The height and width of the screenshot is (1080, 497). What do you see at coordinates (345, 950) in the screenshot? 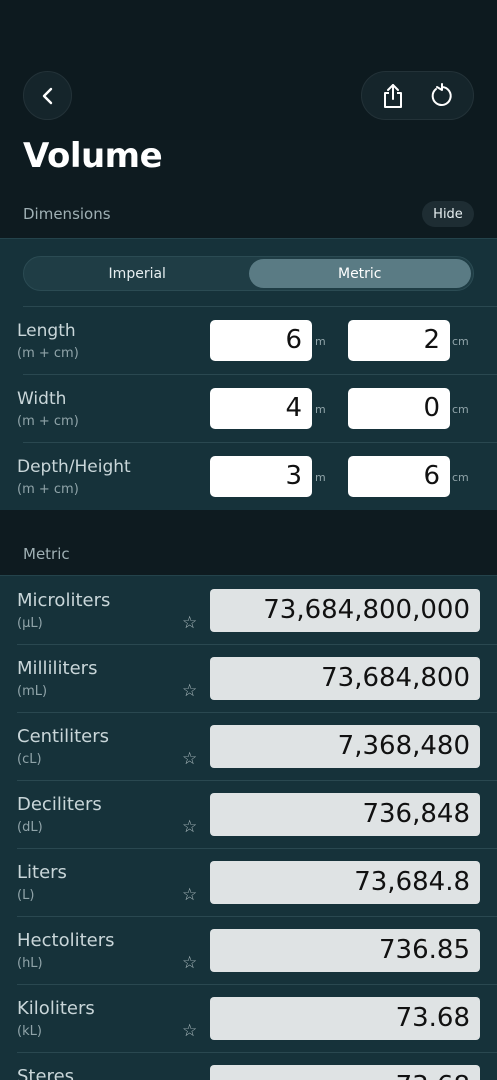
I see `result-value: 736.85` at bounding box center [345, 950].